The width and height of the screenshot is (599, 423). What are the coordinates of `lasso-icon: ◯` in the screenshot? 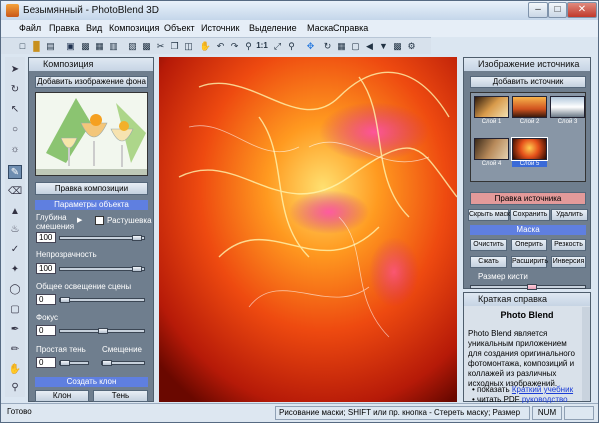 It's located at (15, 290).